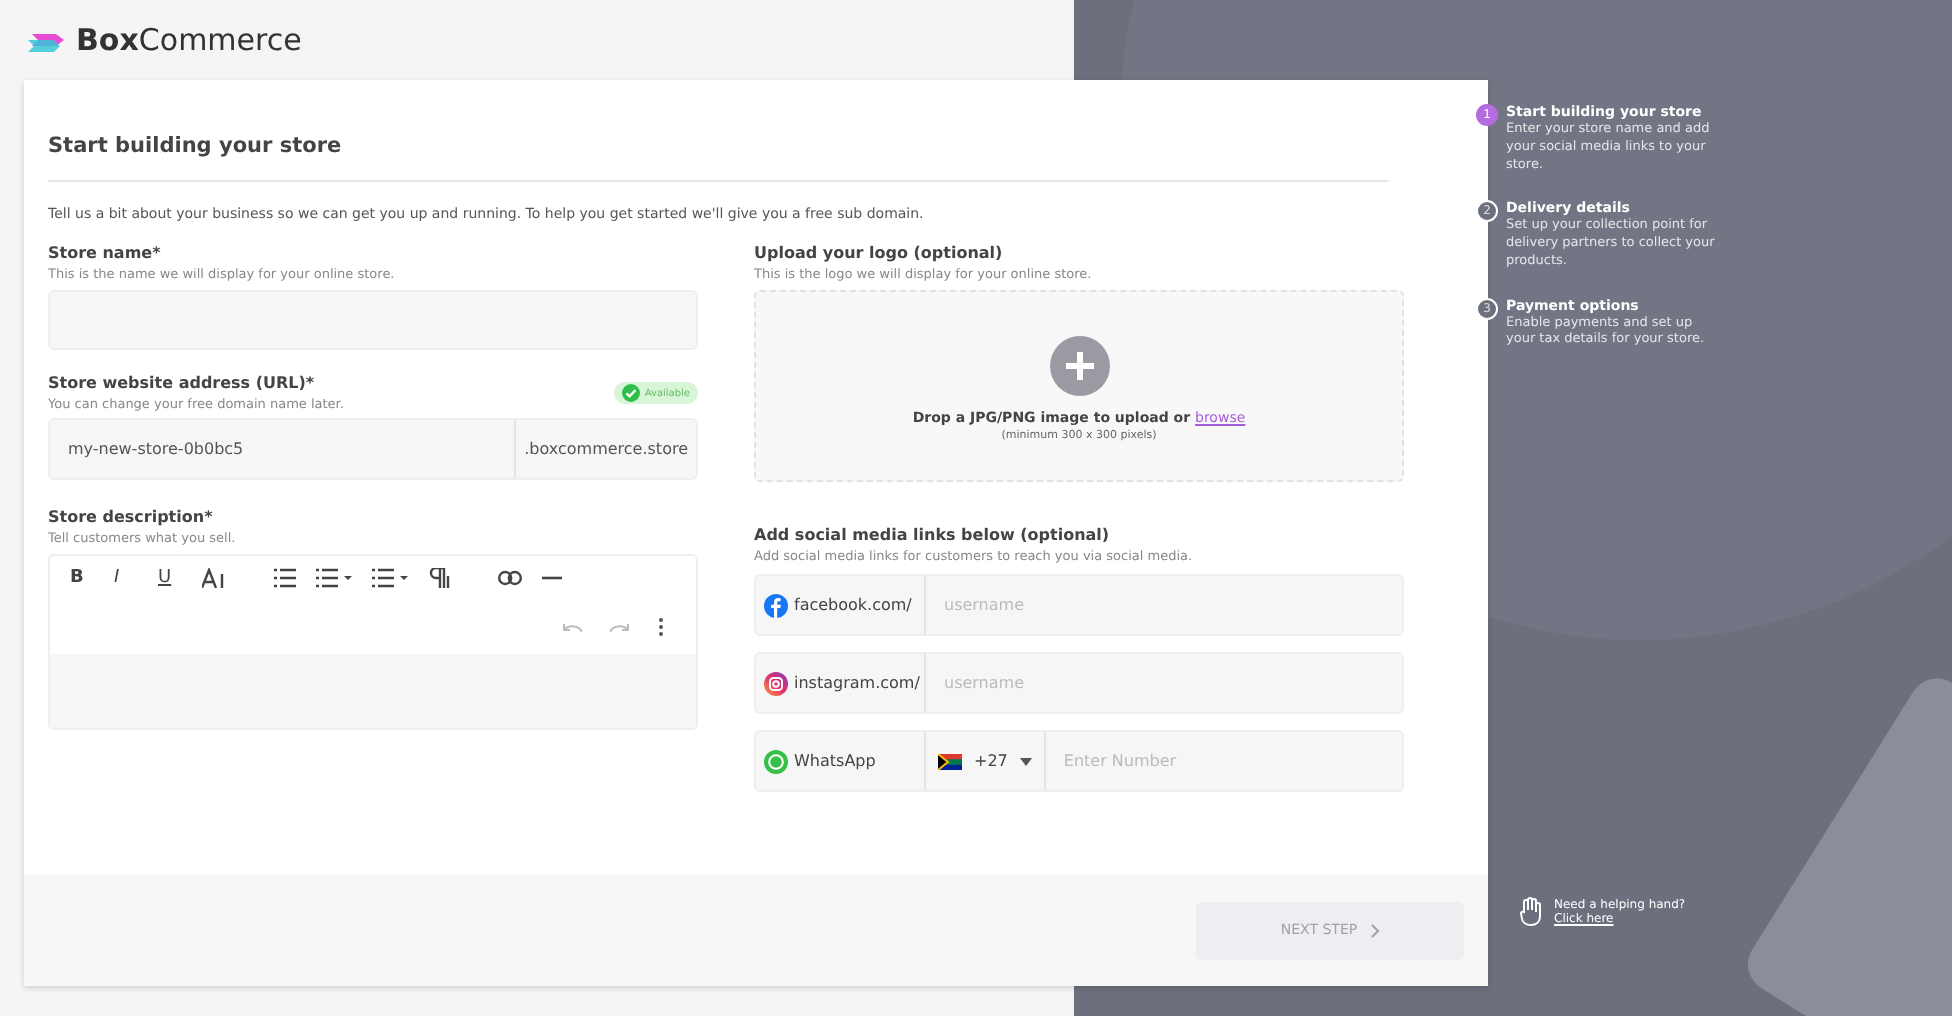  What do you see at coordinates (390, 578) in the screenshot?
I see `bullet-list-icon` at bounding box center [390, 578].